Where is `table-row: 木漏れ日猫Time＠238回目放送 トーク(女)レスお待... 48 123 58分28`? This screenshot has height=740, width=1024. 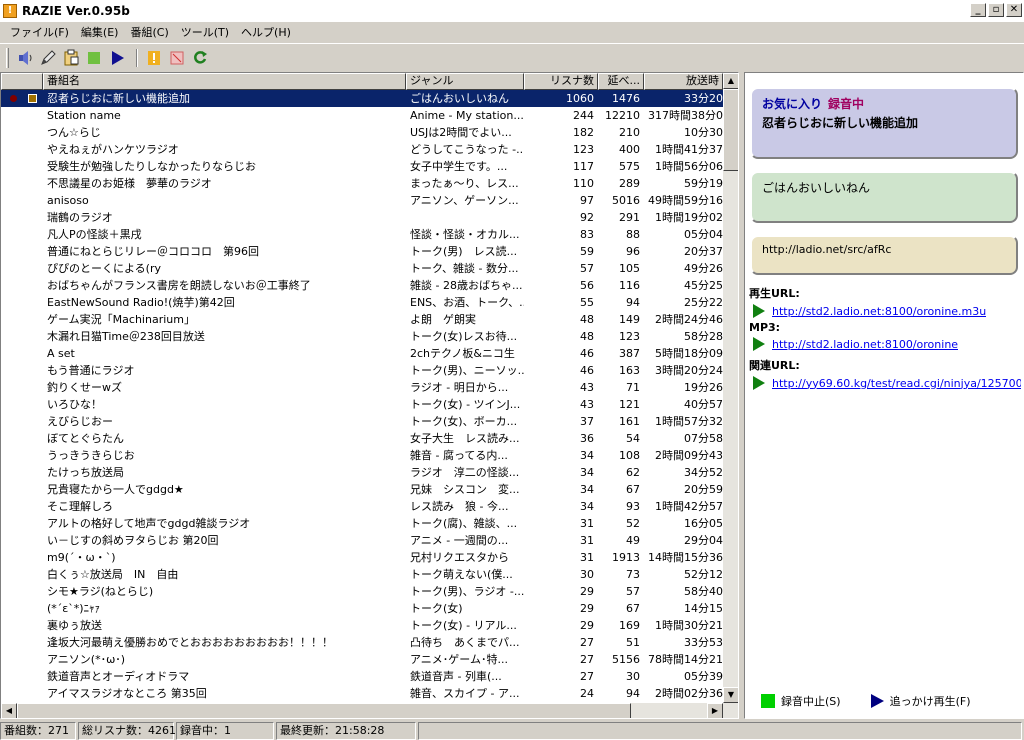 table-row: 木漏れ日猫Time＠238回目放送 トーク(女)レスお待... 48 123 58分28 is located at coordinates (362, 336).